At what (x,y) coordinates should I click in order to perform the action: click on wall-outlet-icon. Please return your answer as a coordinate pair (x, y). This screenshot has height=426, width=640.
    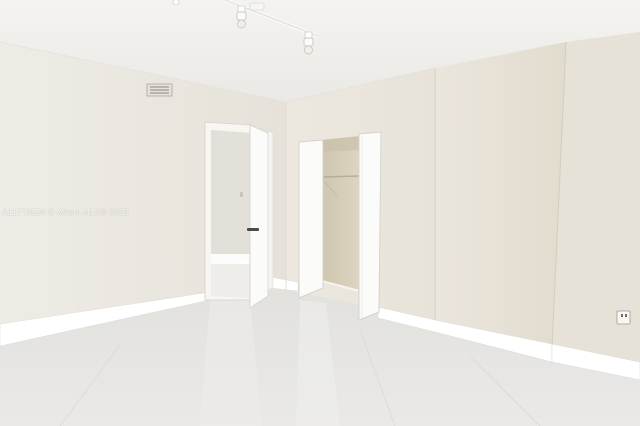
    Looking at the image, I should click on (623, 317).